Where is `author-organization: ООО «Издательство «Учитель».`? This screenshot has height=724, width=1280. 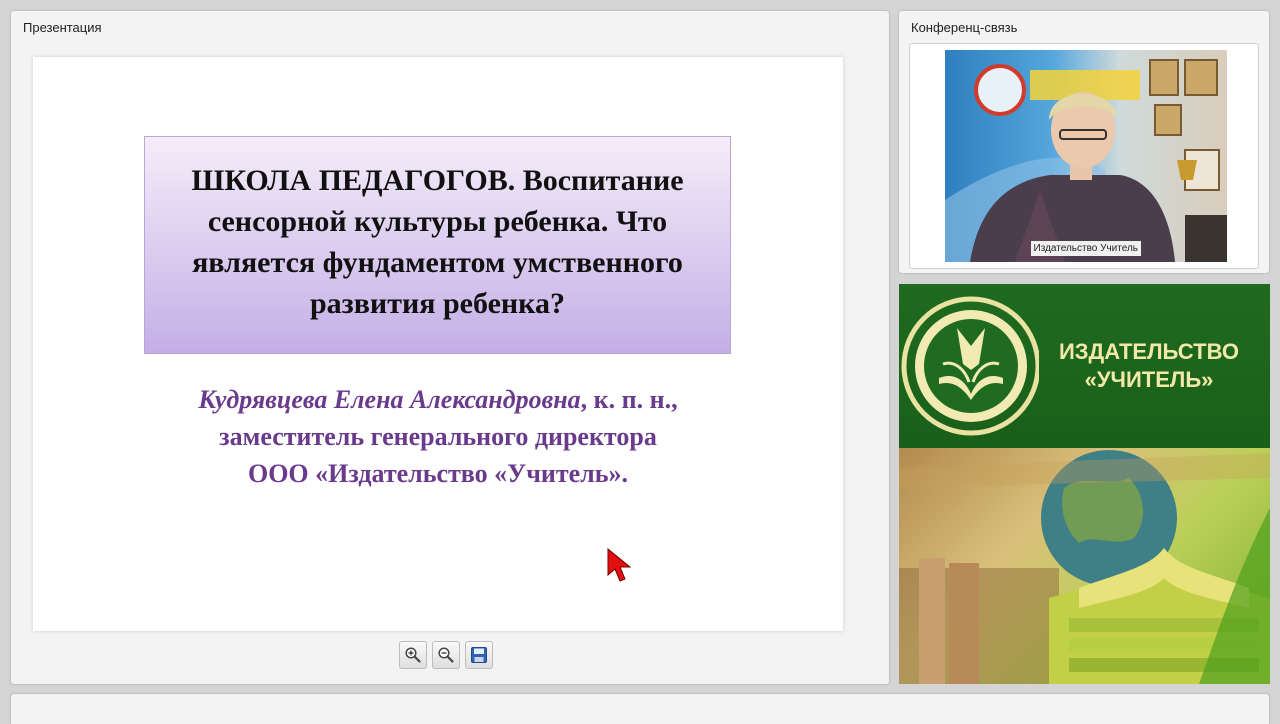 author-organization: ООО «Издательство «Учитель». is located at coordinates (438, 473).